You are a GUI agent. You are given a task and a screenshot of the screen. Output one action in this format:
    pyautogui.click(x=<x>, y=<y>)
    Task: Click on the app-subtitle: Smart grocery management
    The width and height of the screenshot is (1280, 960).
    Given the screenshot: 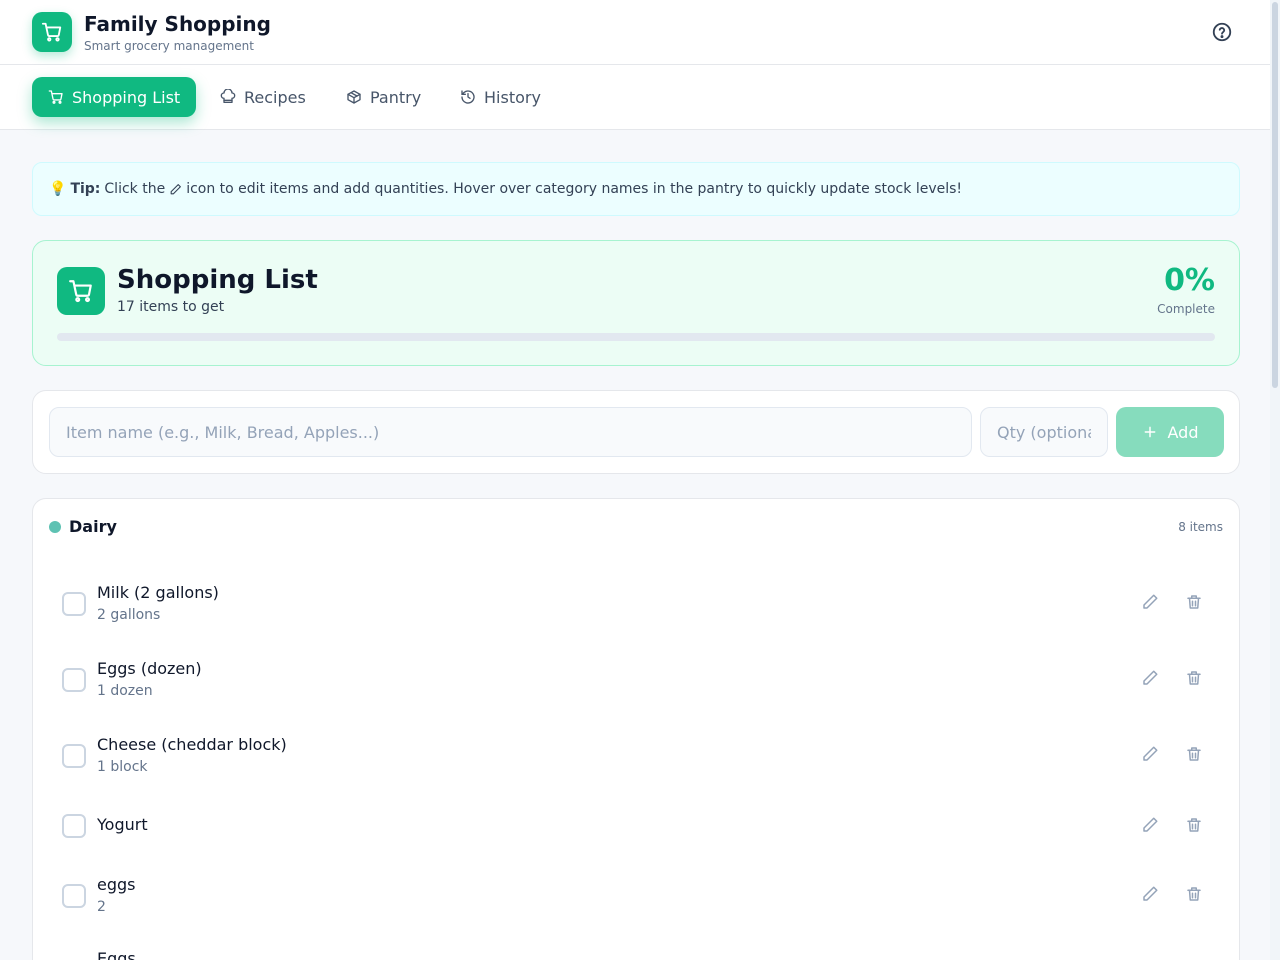 What is the action you would take?
    pyautogui.click(x=169, y=46)
    